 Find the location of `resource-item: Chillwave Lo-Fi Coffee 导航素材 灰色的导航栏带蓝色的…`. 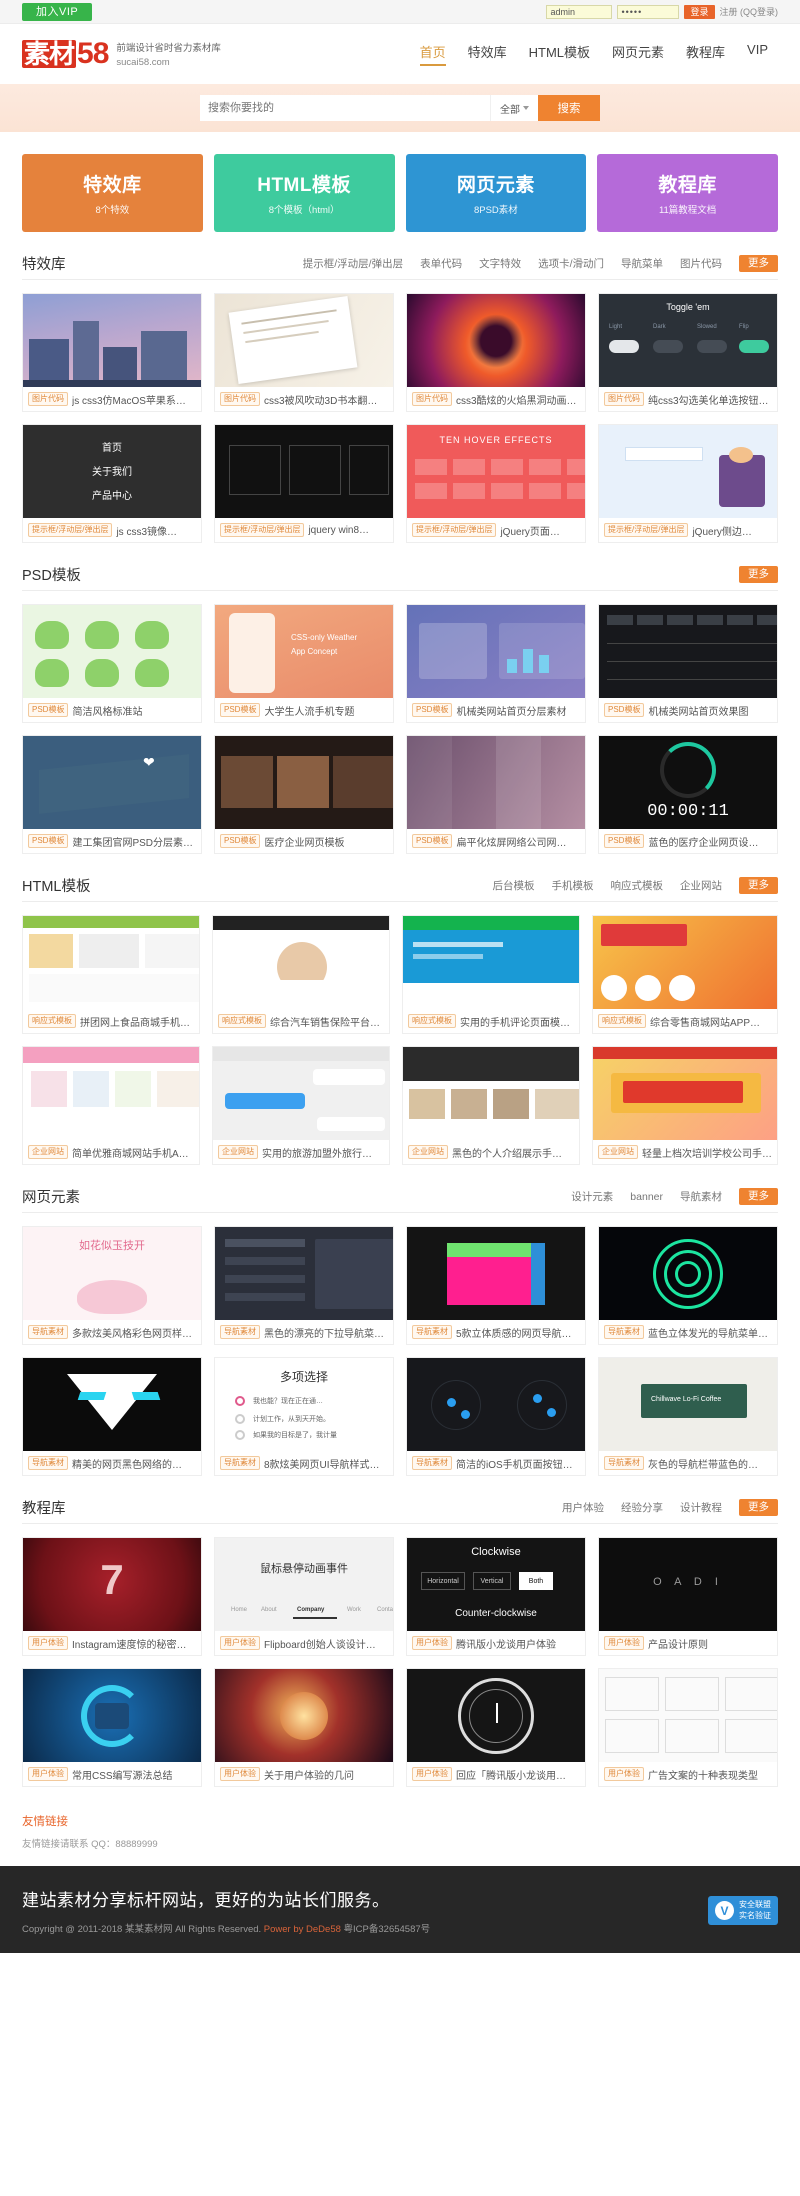

resource-item: Chillwave Lo-Fi Coffee 导航素材 灰色的导航栏带蓝色的… is located at coordinates (688, 1416).